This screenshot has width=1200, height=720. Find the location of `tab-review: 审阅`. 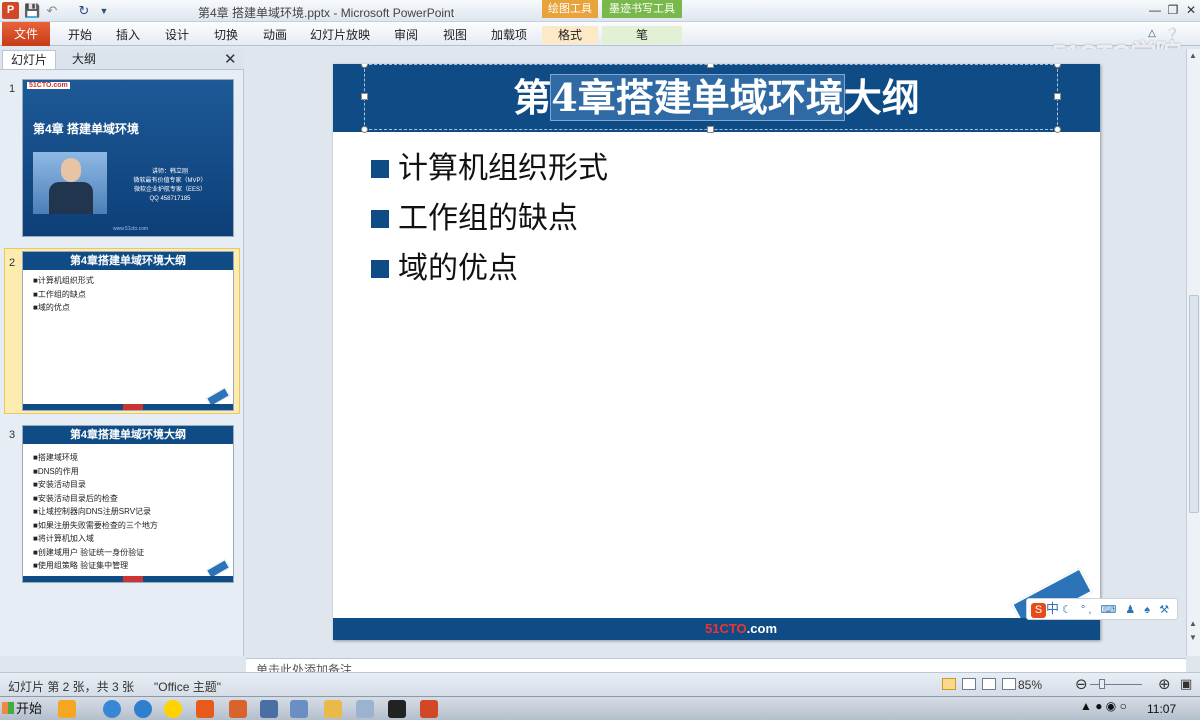

tab-review: 审阅 is located at coordinates (406, 35).